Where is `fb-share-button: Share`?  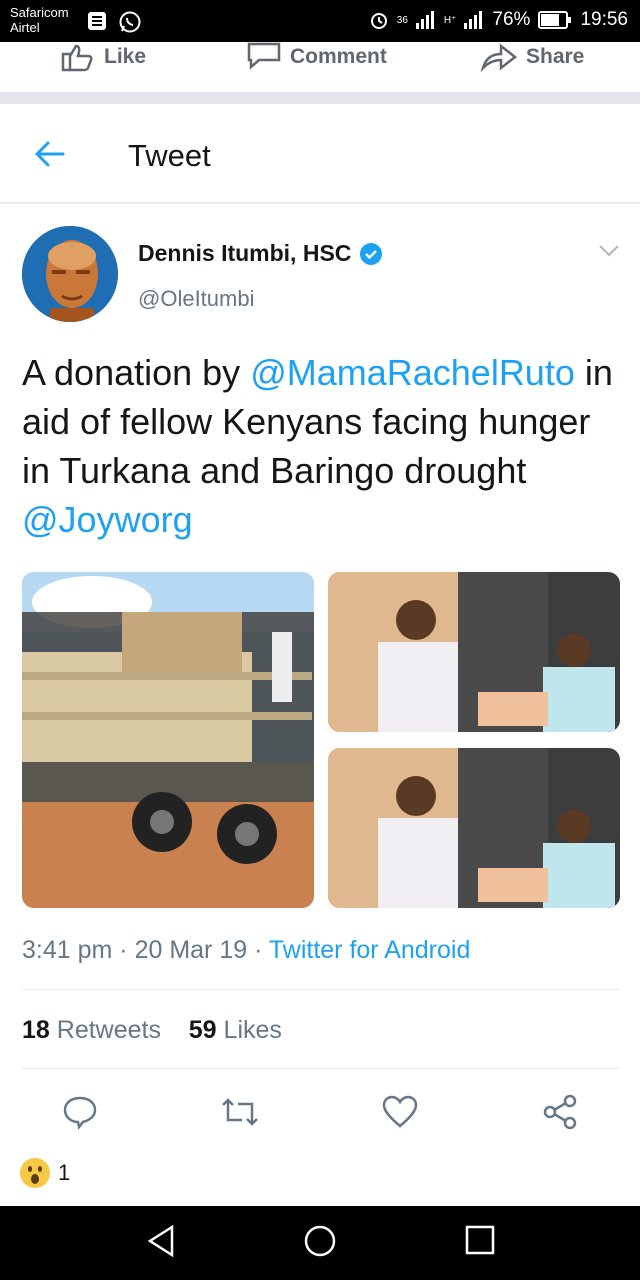 fb-share-button: Share is located at coordinates (532, 57).